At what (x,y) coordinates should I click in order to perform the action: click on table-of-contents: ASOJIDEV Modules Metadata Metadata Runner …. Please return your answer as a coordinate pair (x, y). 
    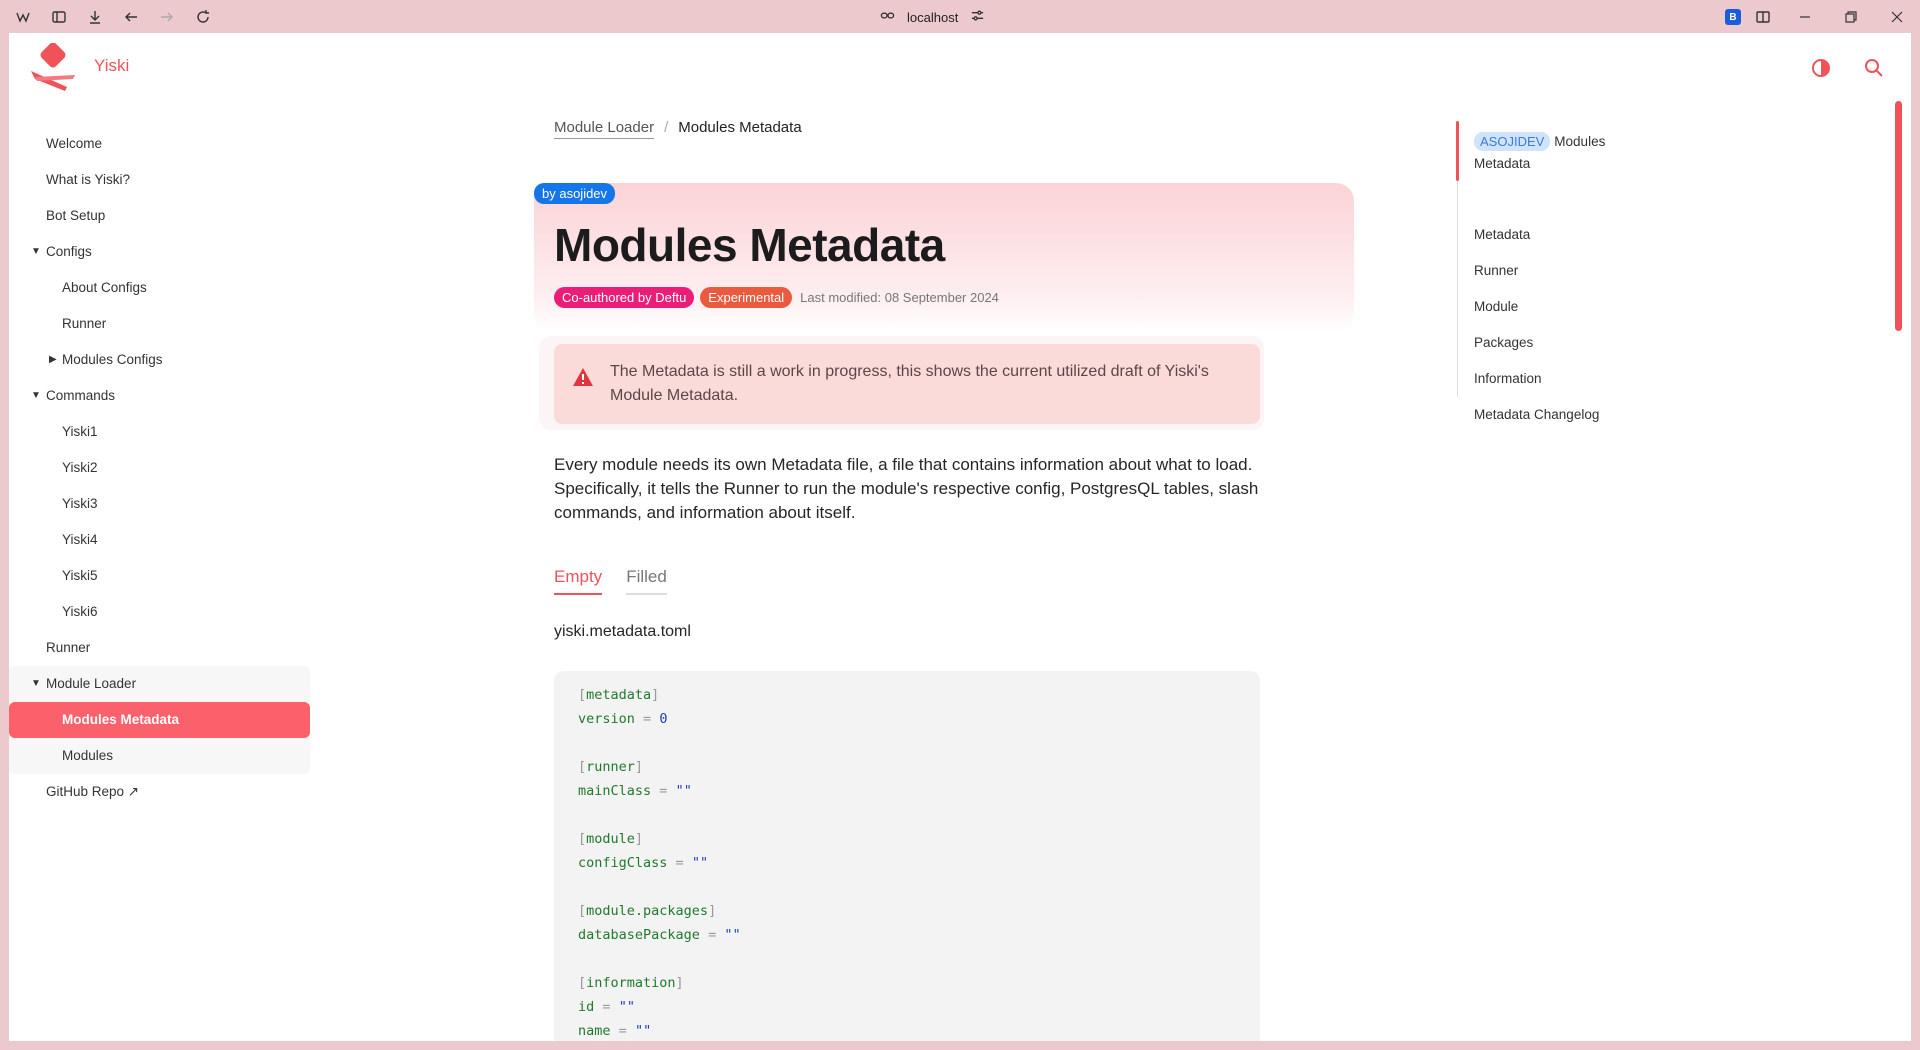
    Looking at the image, I should click on (1582, 271).